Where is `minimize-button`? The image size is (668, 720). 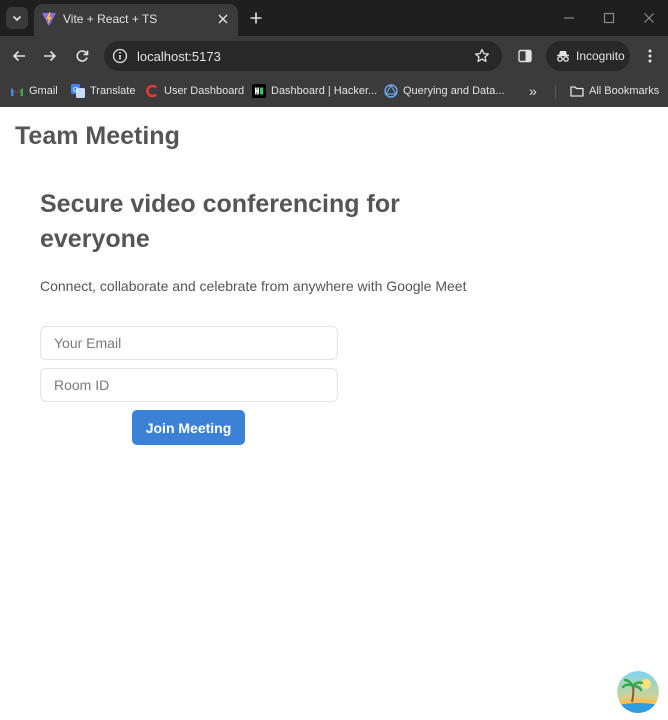 minimize-button is located at coordinates (569, 18).